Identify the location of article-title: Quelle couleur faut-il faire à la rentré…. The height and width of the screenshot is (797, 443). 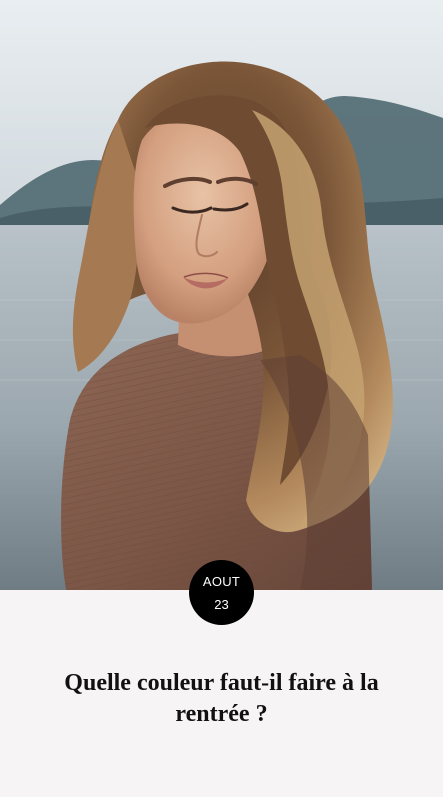
(221, 699).